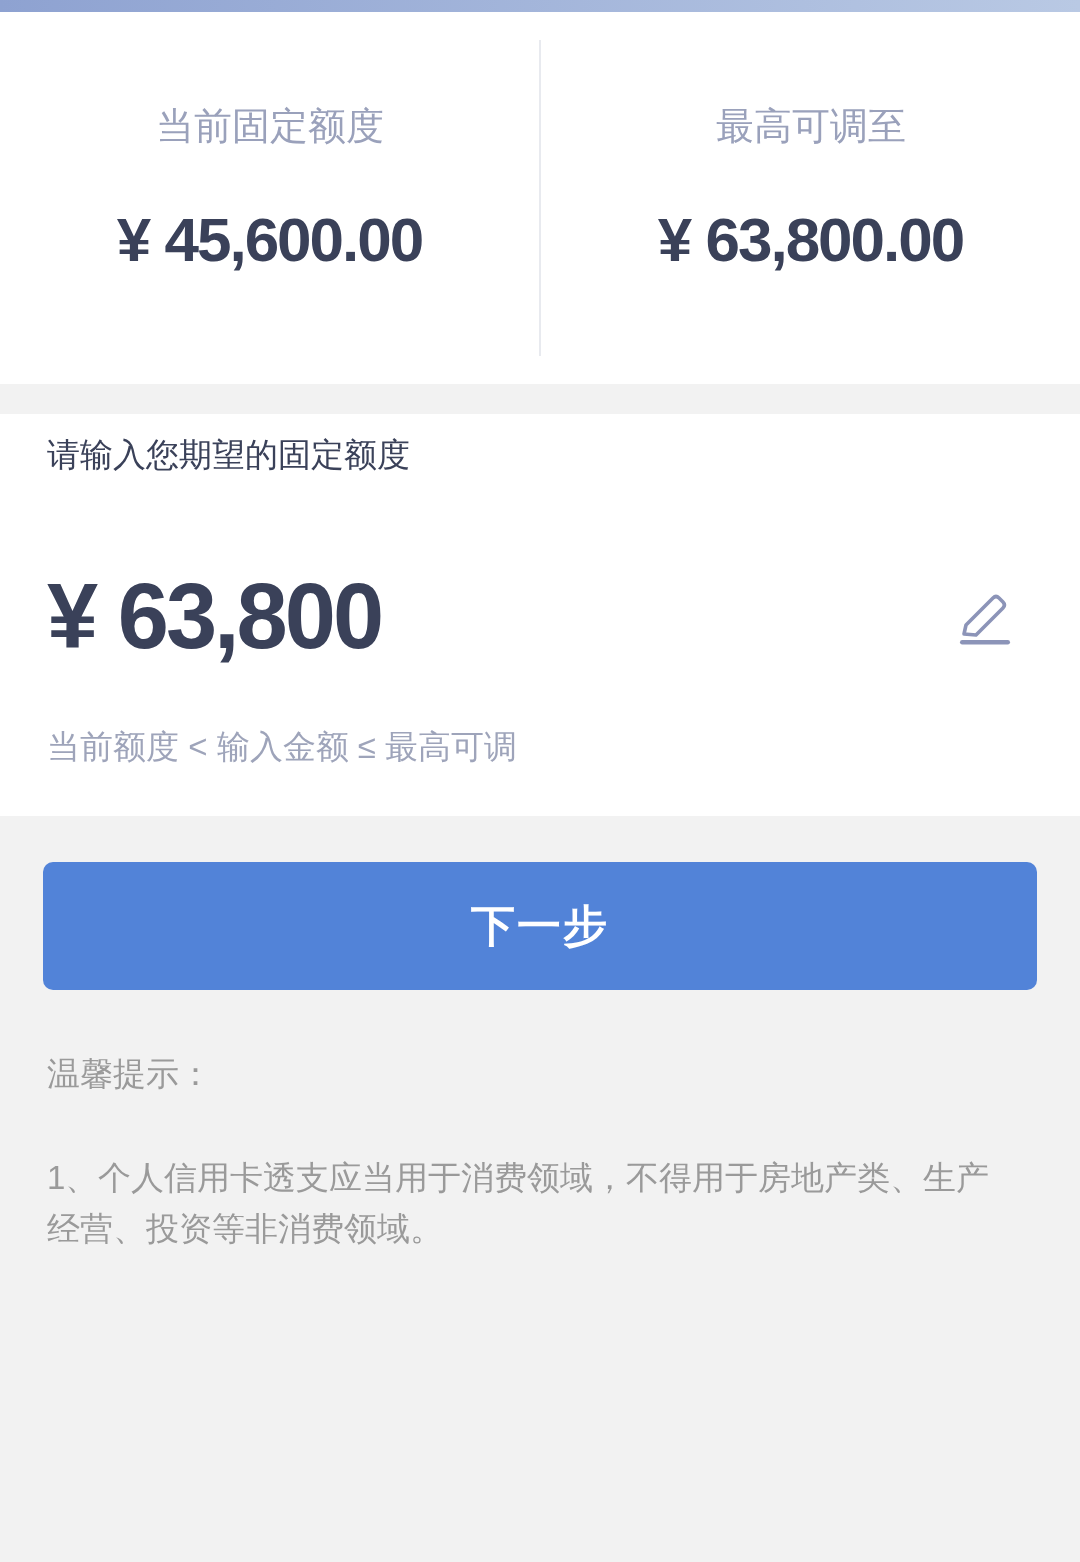  I want to click on limit-label: 当前固定额度, so click(269, 126).